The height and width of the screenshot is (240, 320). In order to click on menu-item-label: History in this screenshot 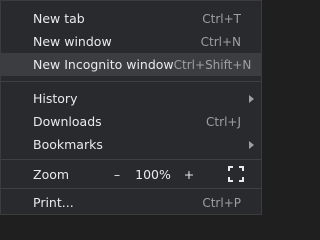, I will do `click(55, 98)`.